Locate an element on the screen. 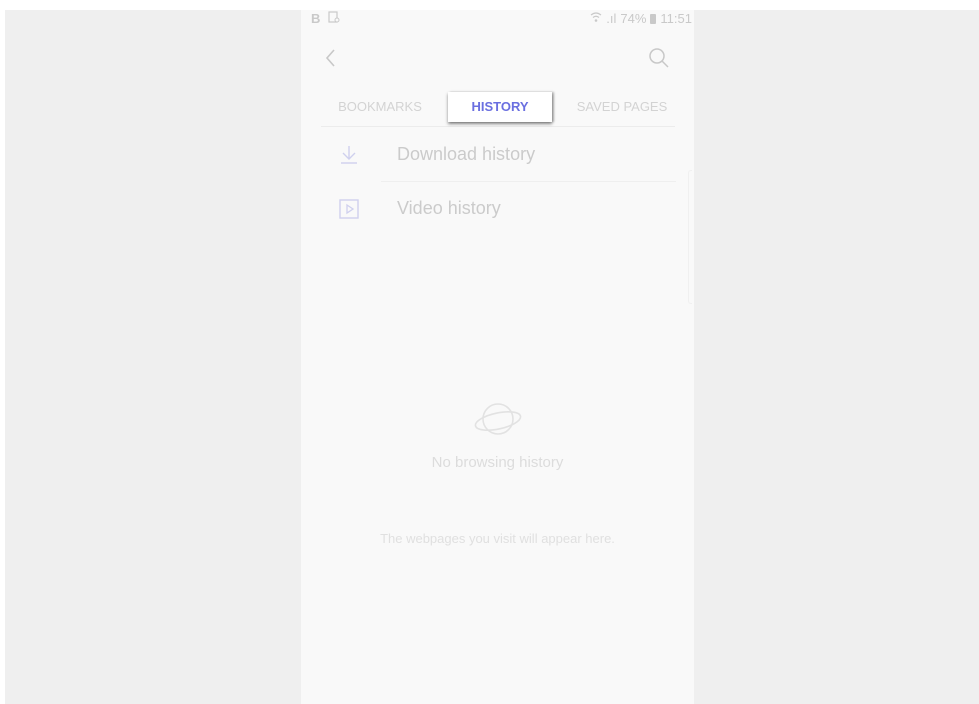 This screenshot has width=979, height=704. empty-state-title: No browsing history is located at coordinates (497, 462).